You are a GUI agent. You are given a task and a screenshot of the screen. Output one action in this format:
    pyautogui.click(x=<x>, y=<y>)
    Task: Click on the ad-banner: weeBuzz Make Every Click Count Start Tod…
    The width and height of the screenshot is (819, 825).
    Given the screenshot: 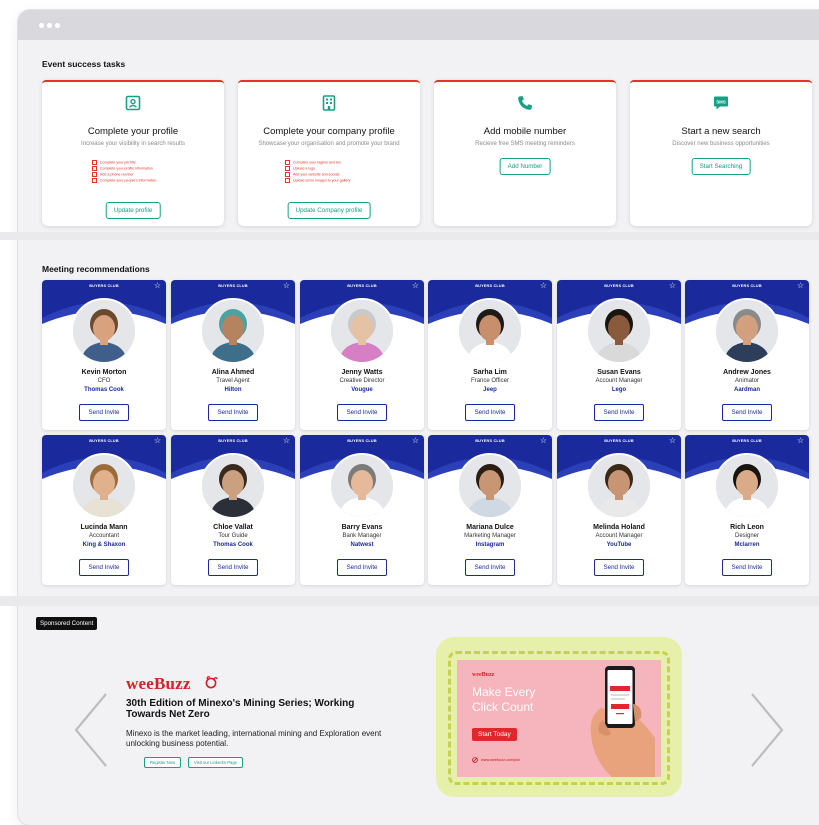 What is the action you would take?
    pyautogui.click(x=559, y=718)
    